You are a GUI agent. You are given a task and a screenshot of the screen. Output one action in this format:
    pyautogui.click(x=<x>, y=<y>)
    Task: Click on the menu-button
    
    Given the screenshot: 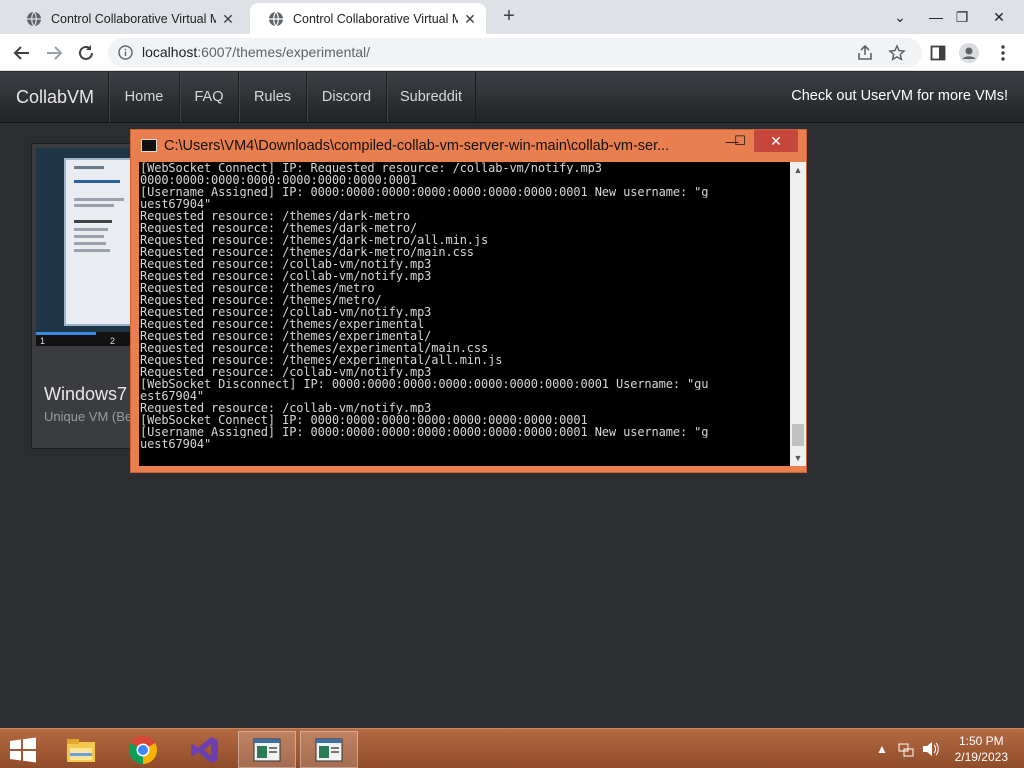 What is the action you would take?
    pyautogui.click(x=1003, y=53)
    